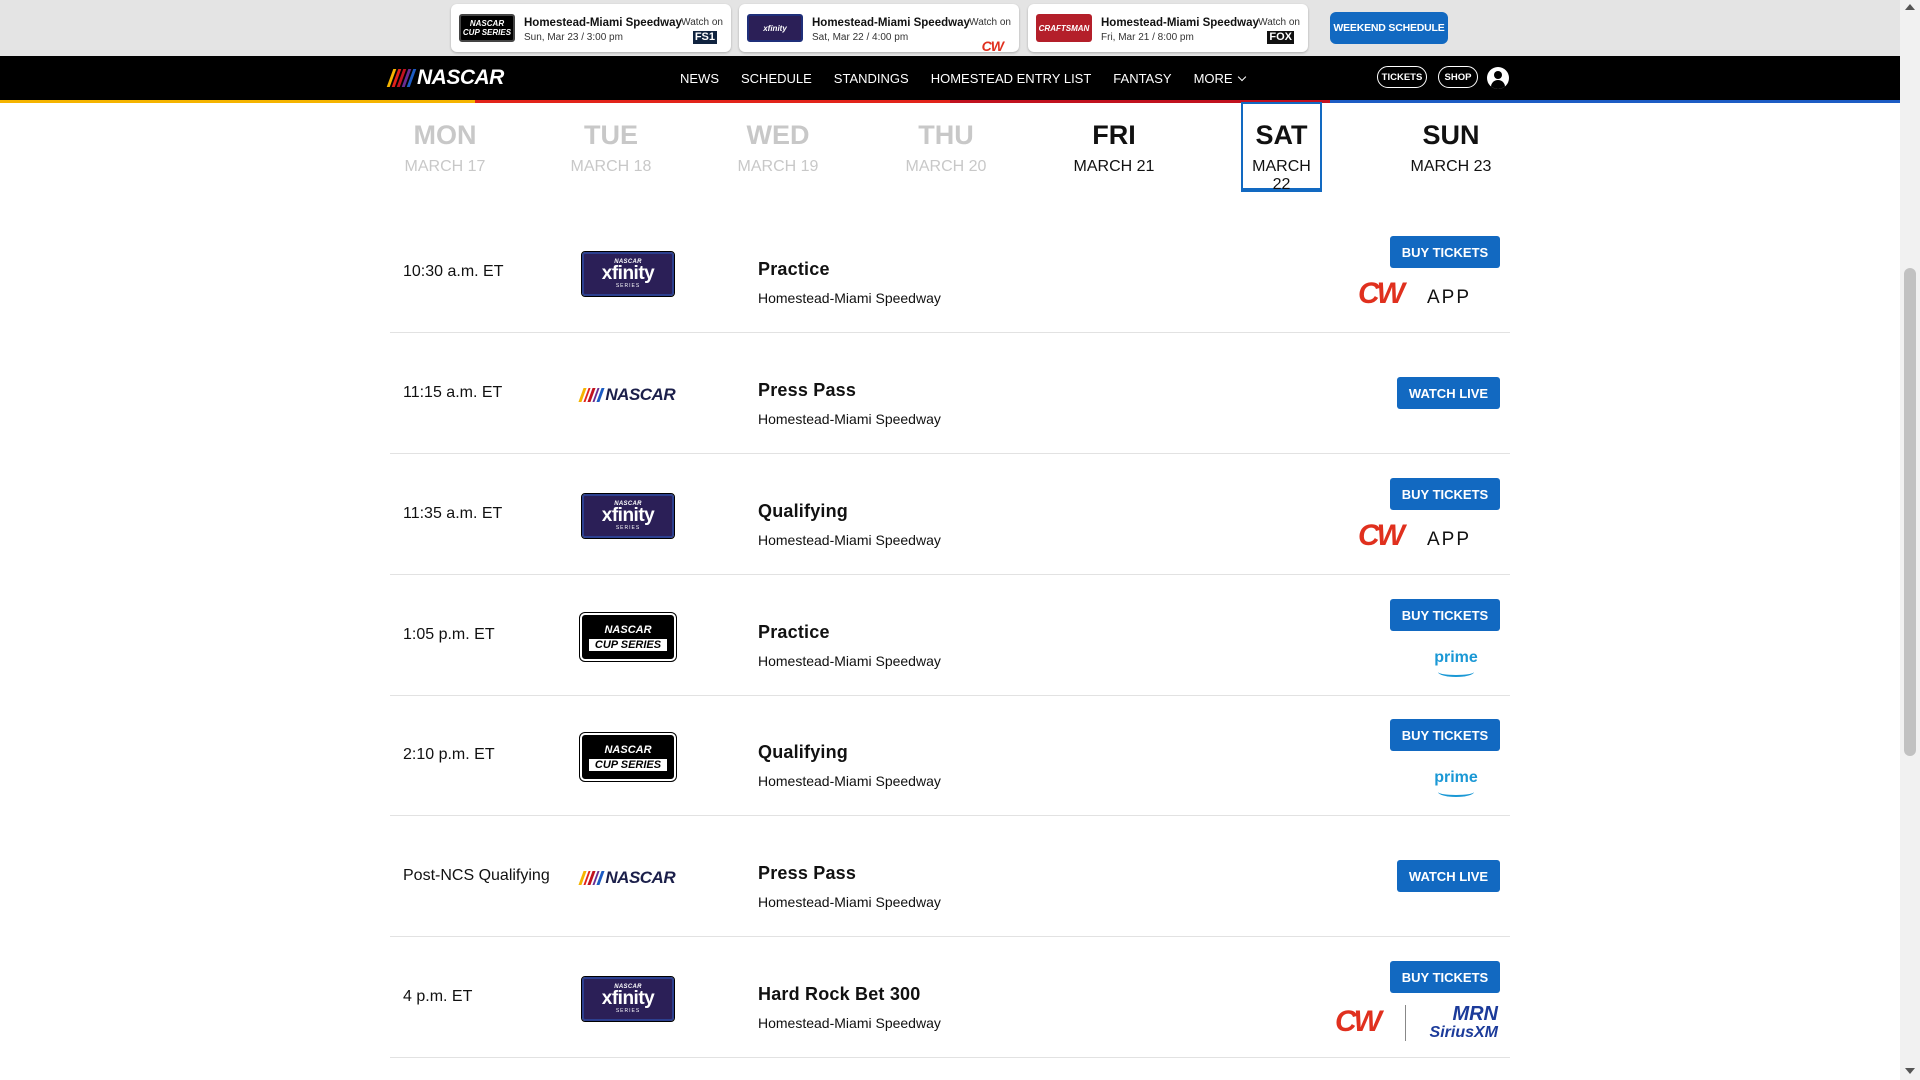  I want to click on user-account-icon, so click(1498, 78).